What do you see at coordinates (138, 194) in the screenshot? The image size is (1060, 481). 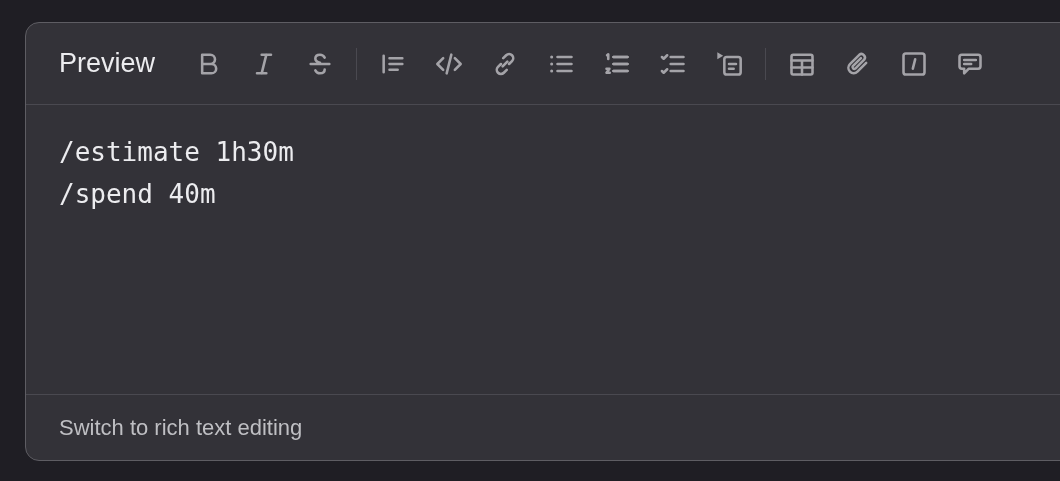 I see `code-line: /spend 40m` at bounding box center [138, 194].